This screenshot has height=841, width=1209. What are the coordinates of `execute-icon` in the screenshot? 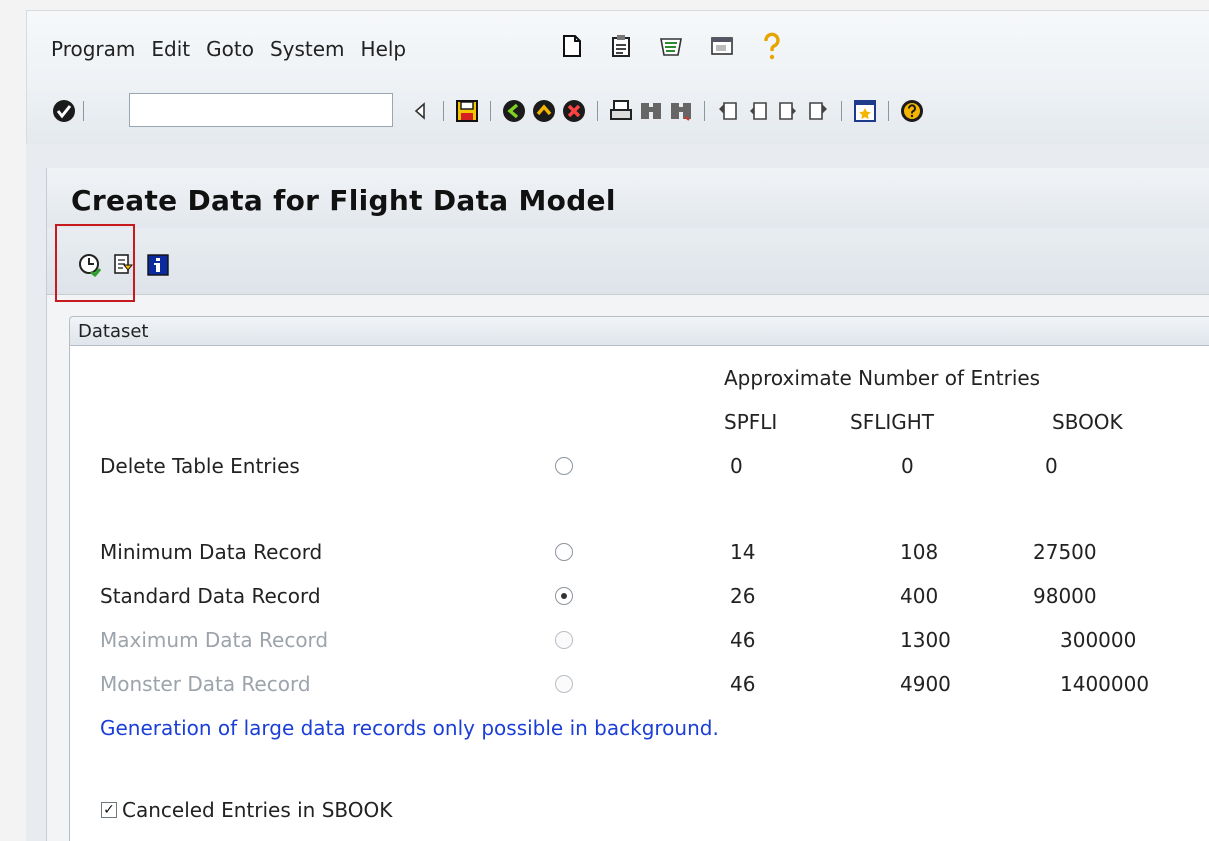 It's located at (90, 265).